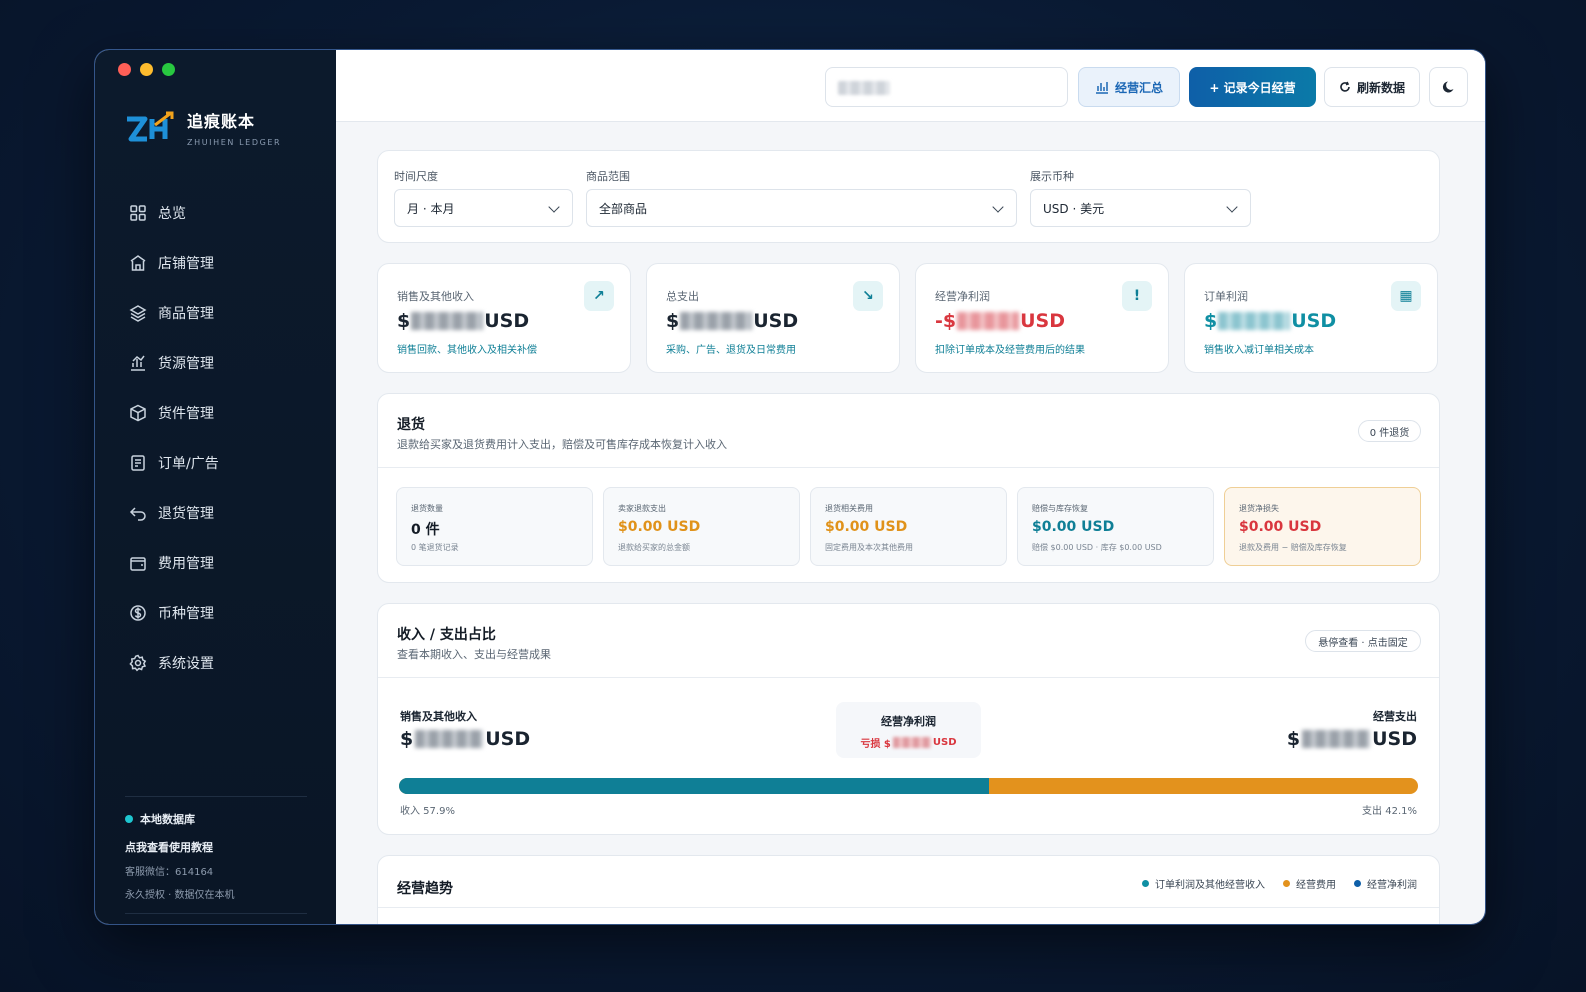 Image resolution: width=1586 pixels, height=992 pixels. Describe the element at coordinates (438, 716) in the screenshot. I see `income-label: 销售及其他收入` at that location.